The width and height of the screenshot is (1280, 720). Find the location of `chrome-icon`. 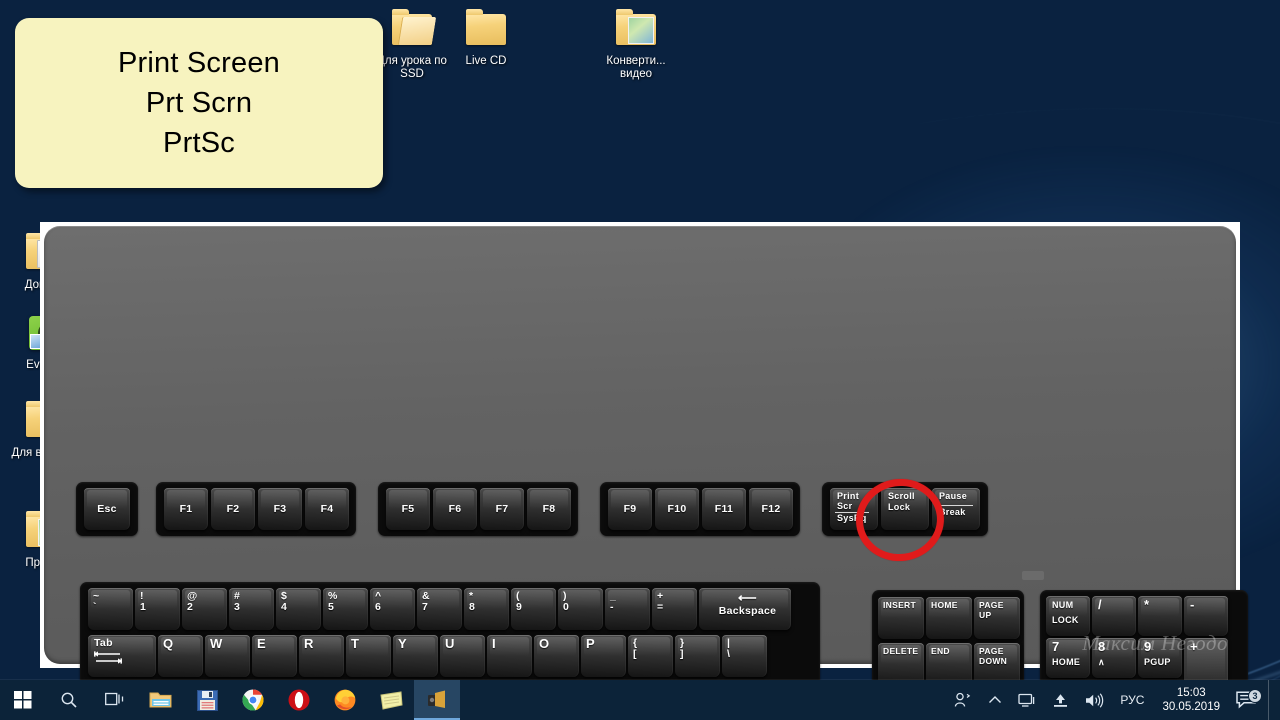

chrome-icon is located at coordinates (253, 700).